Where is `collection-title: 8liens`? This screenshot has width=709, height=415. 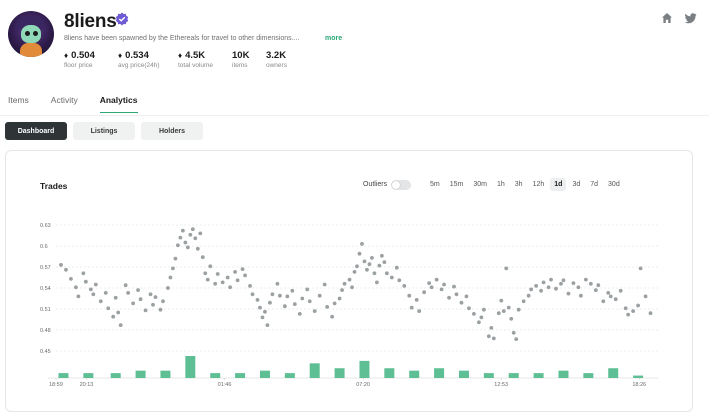
collection-title: 8liens is located at coordinates (90, 21).